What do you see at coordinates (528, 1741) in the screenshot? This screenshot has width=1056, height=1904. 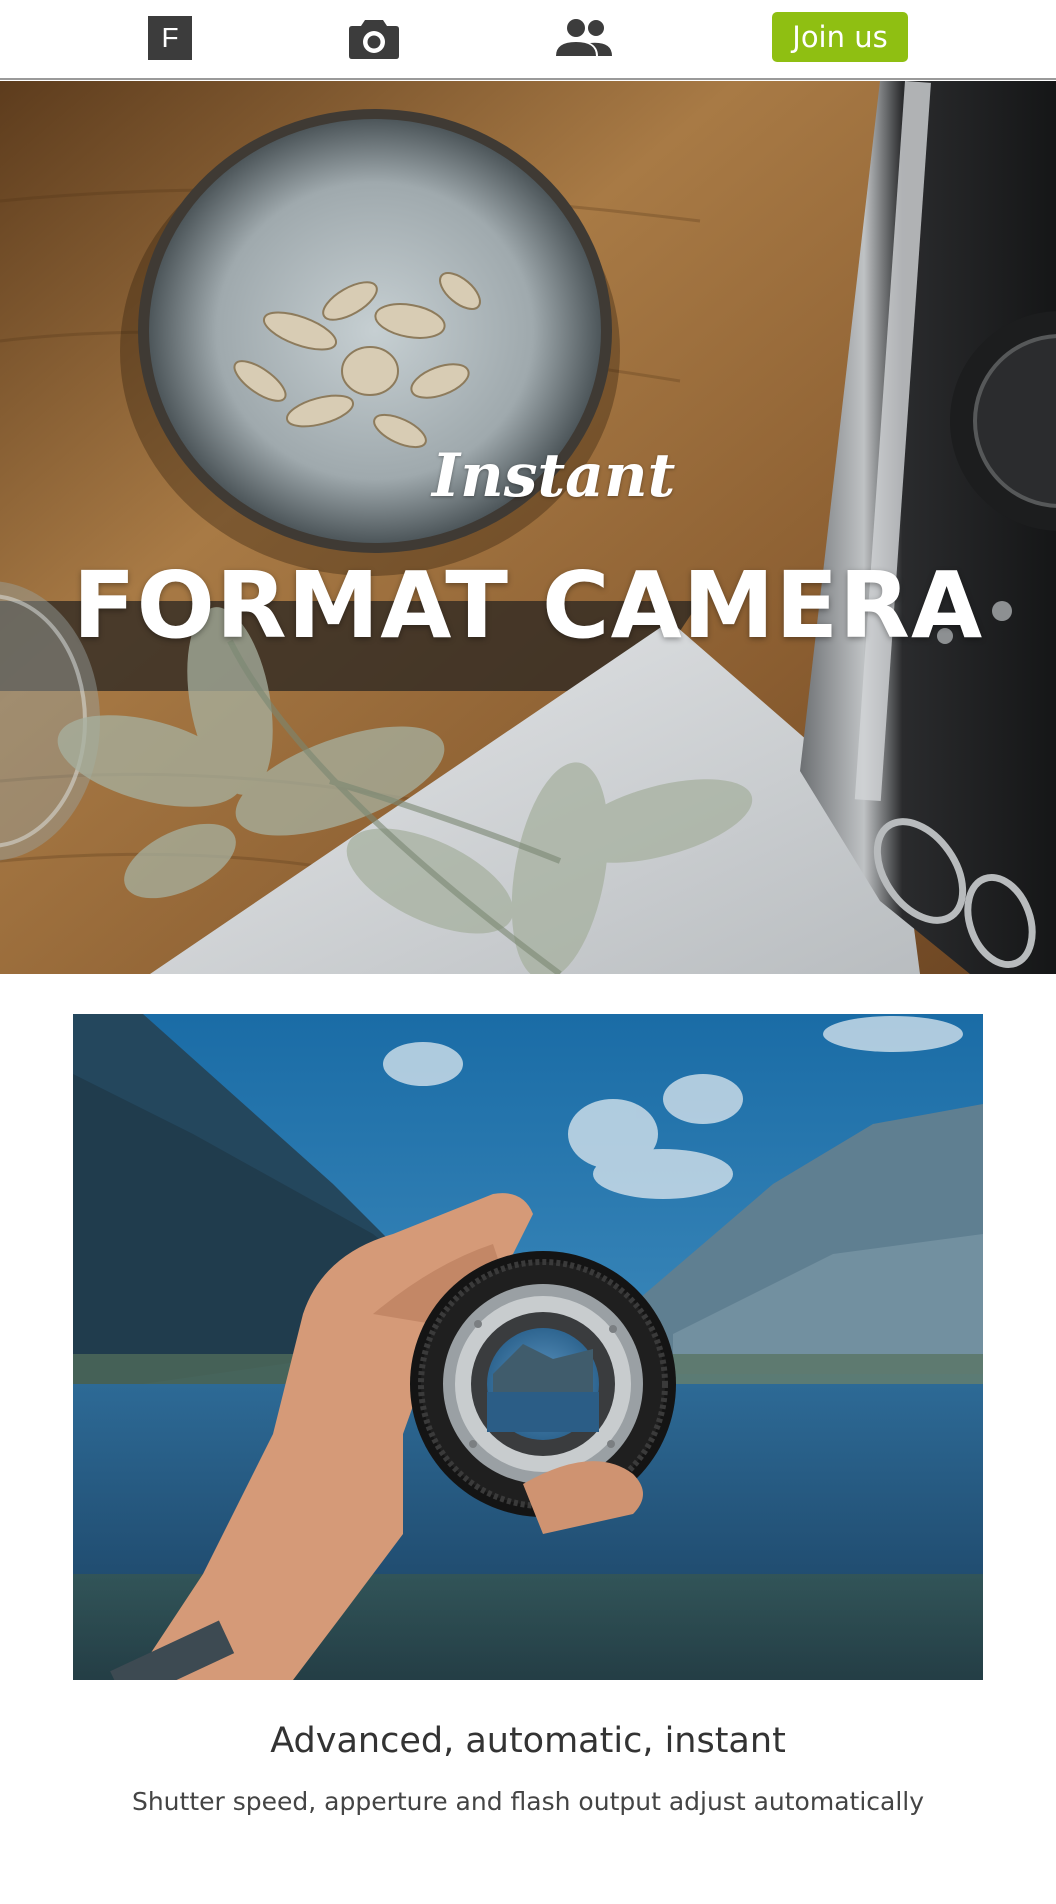 I see `feature-title: Advanced, automatic, instant` at bounding box center [528, 1741].